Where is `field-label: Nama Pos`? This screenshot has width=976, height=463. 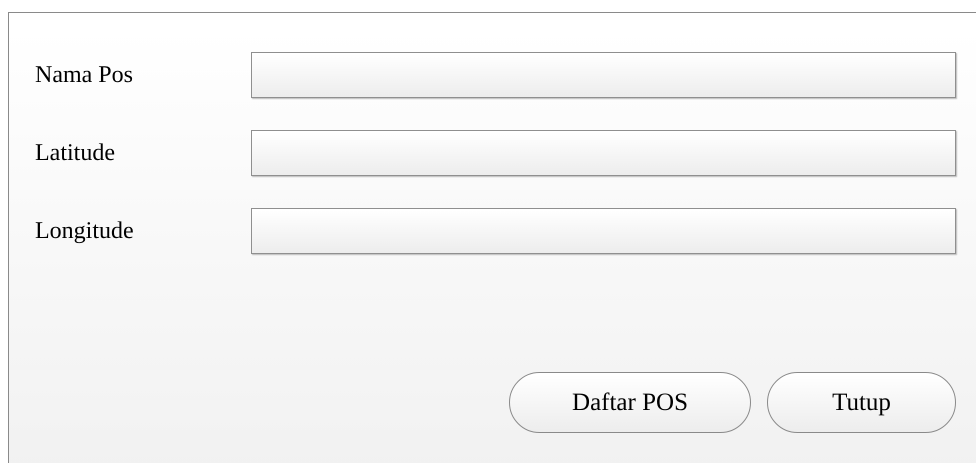
field-label: Nama Pos is located at coordinates (84, 75).